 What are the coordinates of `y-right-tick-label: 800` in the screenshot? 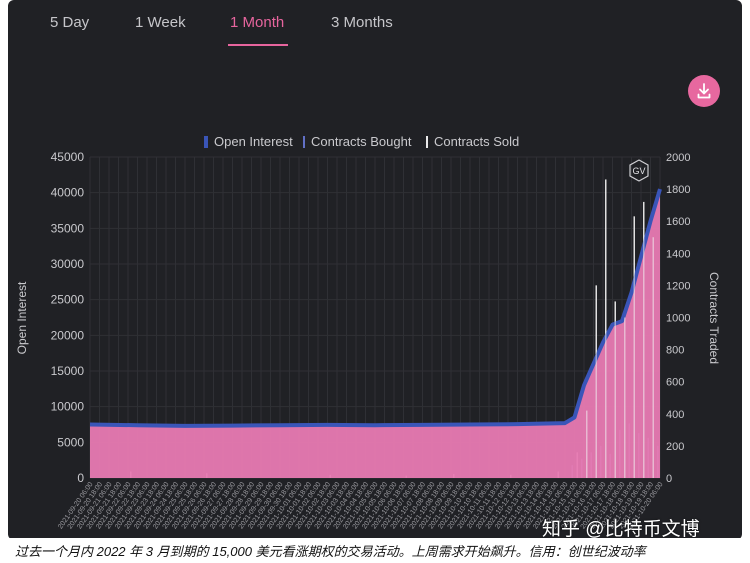 It's located at (675, 351).